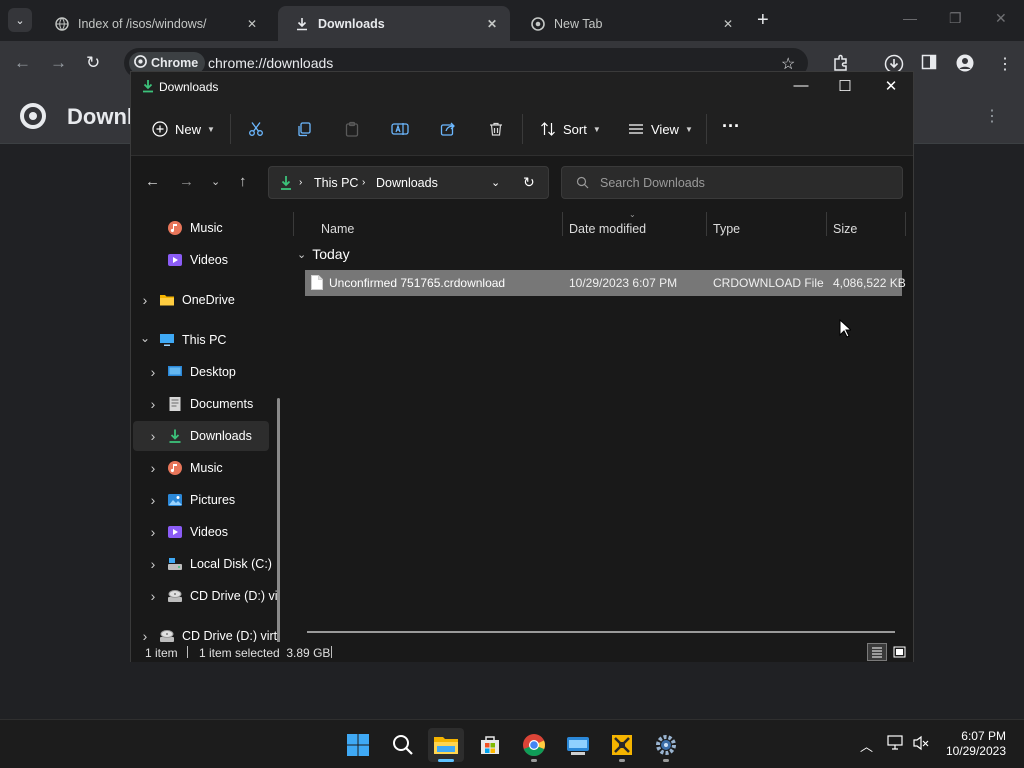  I want to click on group-header-today: ⌄ Today, so click(323, 254).